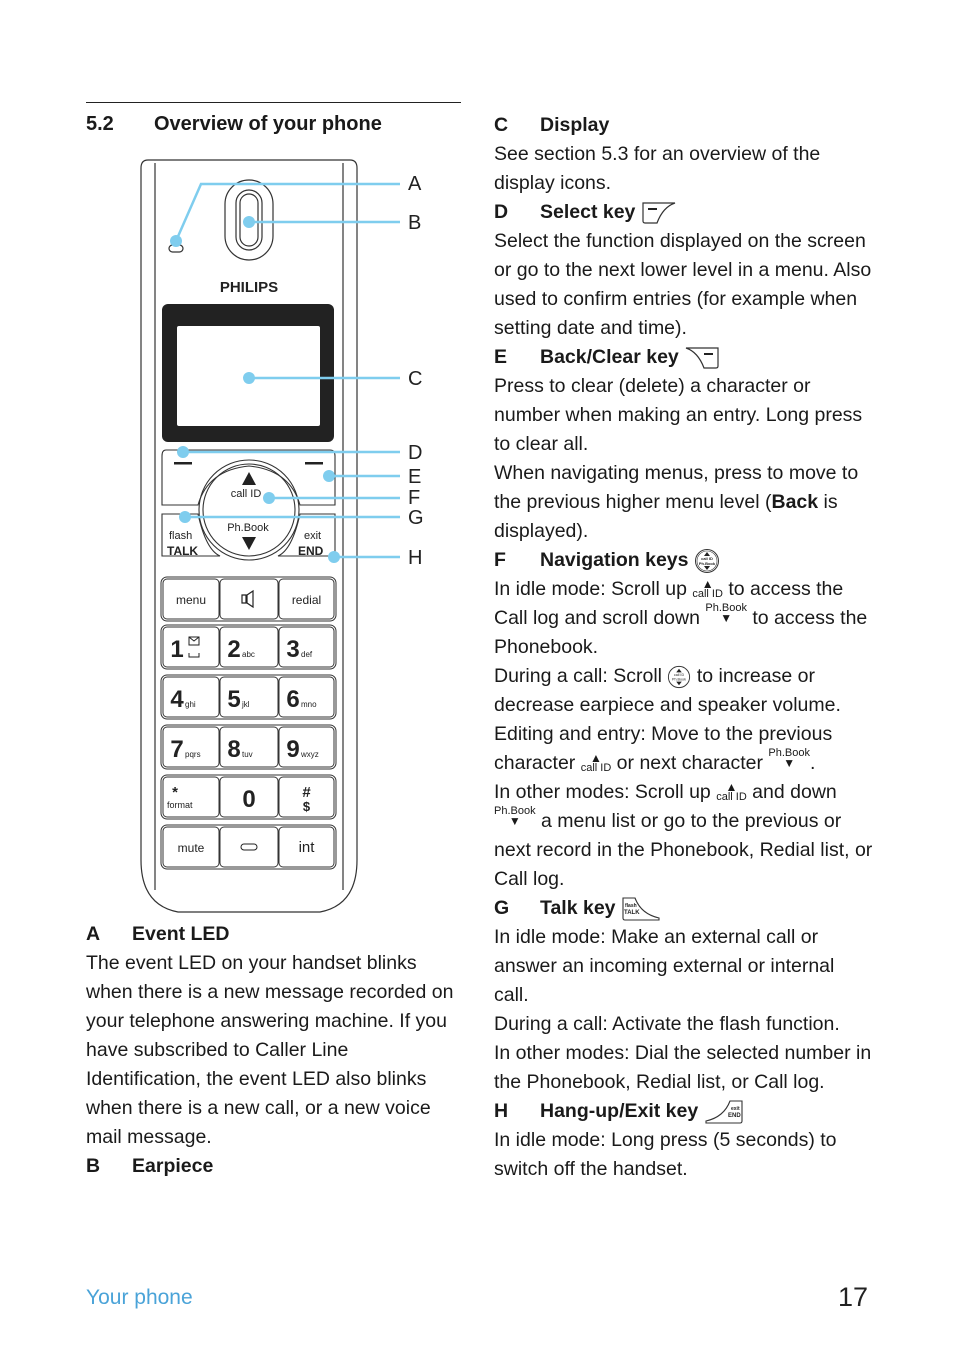 Image resolution: width=954 pixels, height=1353 pixels. Describe the element at coordinates (311, 551) in the screenshot. I see `svg-text: END` at that location.